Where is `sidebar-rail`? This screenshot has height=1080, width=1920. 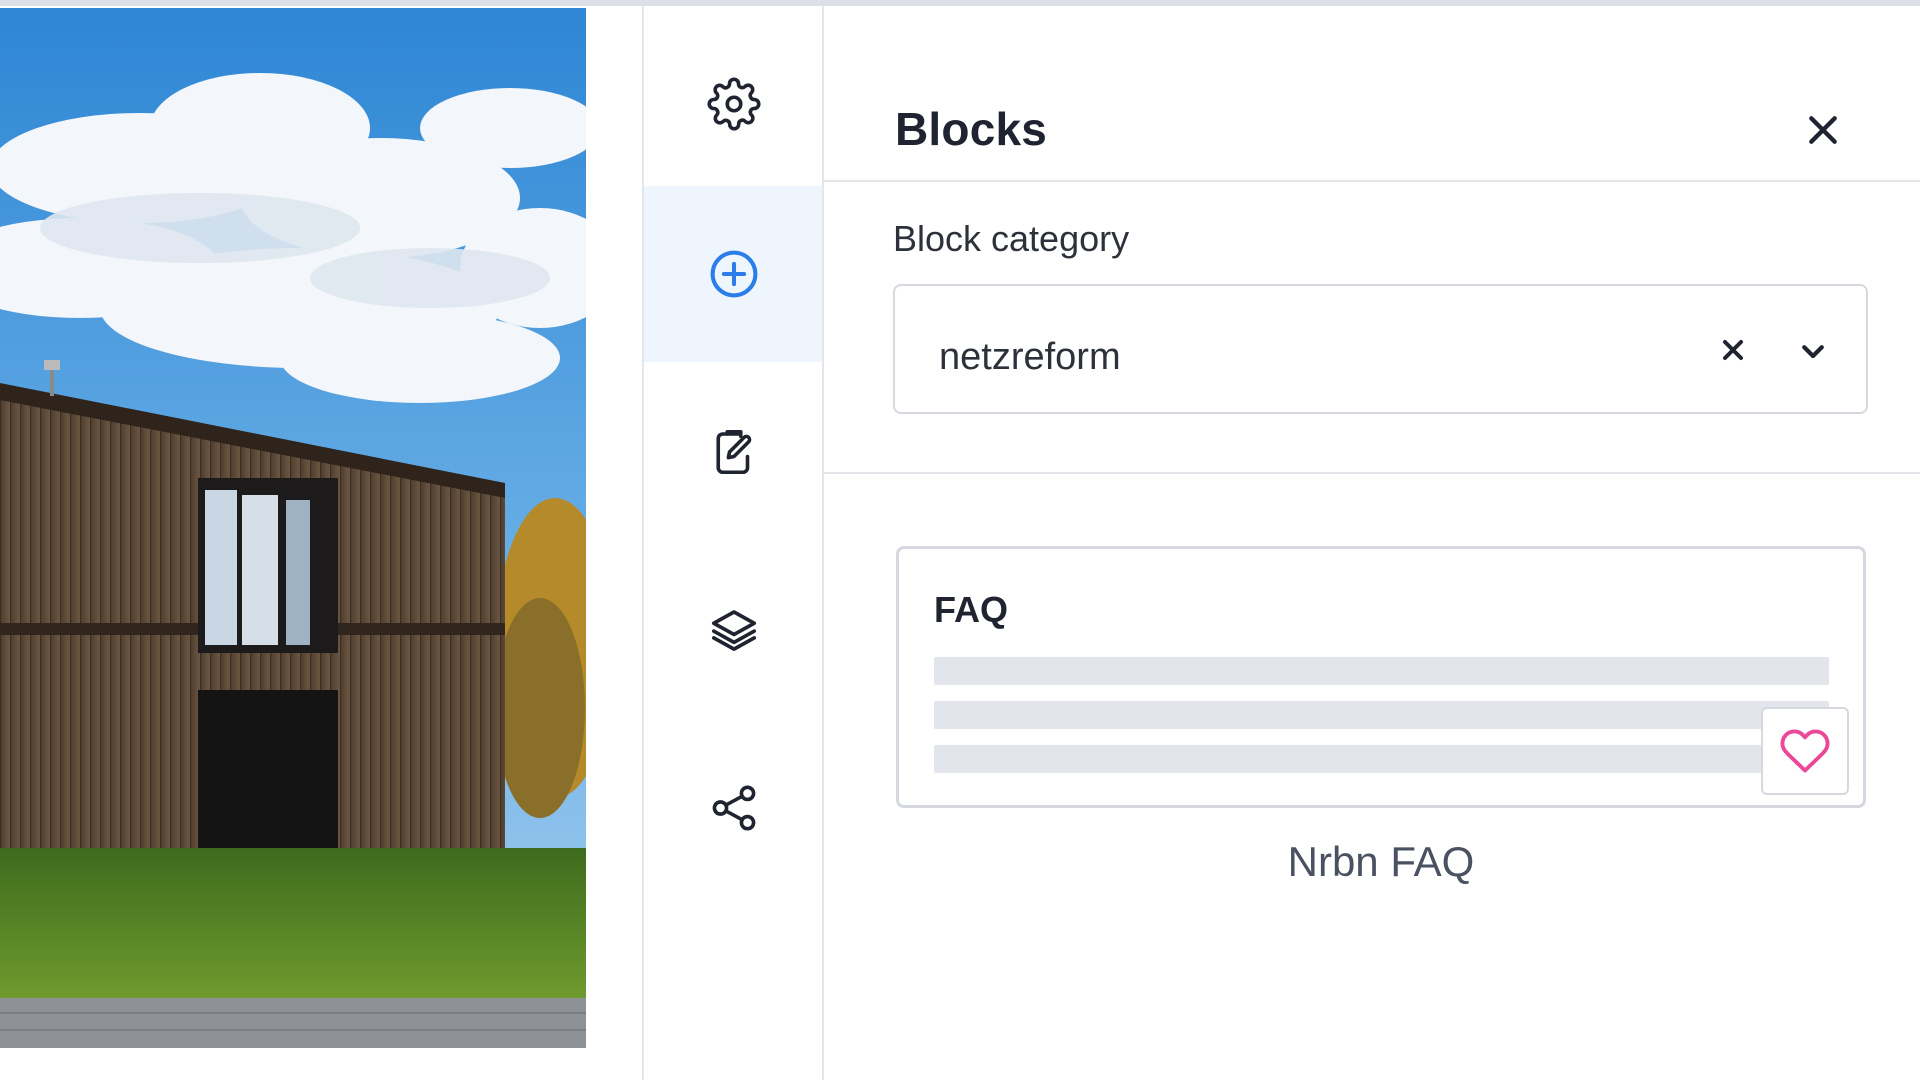 sidebar-rail is located at coordinates (734, 543).